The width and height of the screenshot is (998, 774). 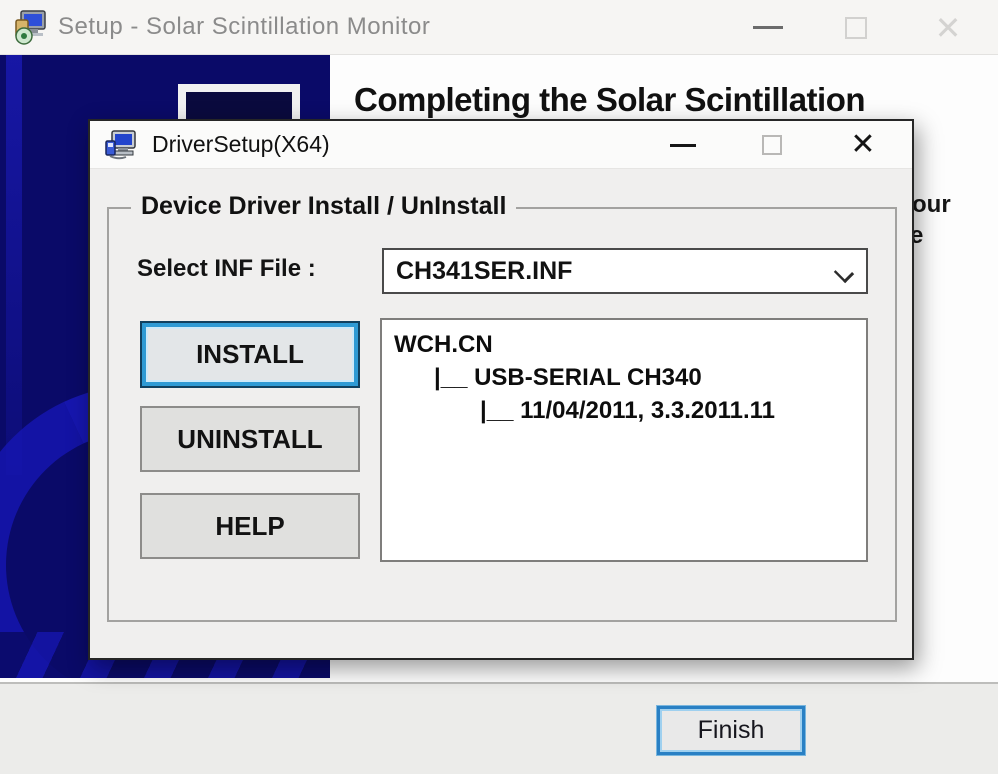 I want to click on tree-node-device: |__ USB-SERIAL CH340, so click(x=568, y=377).